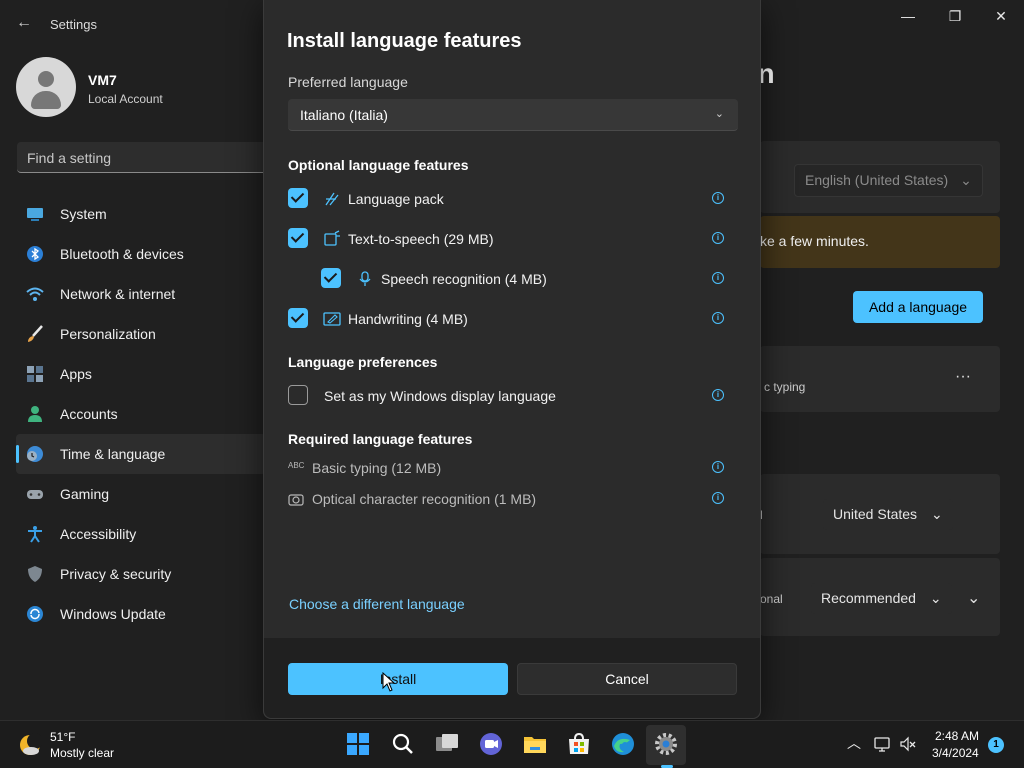 This screenshot has height=768, width=1024. What do you see at coordinates (35, 494) in the screenshot?
I see `gamepad-icon` at bounding box center [35, 494].